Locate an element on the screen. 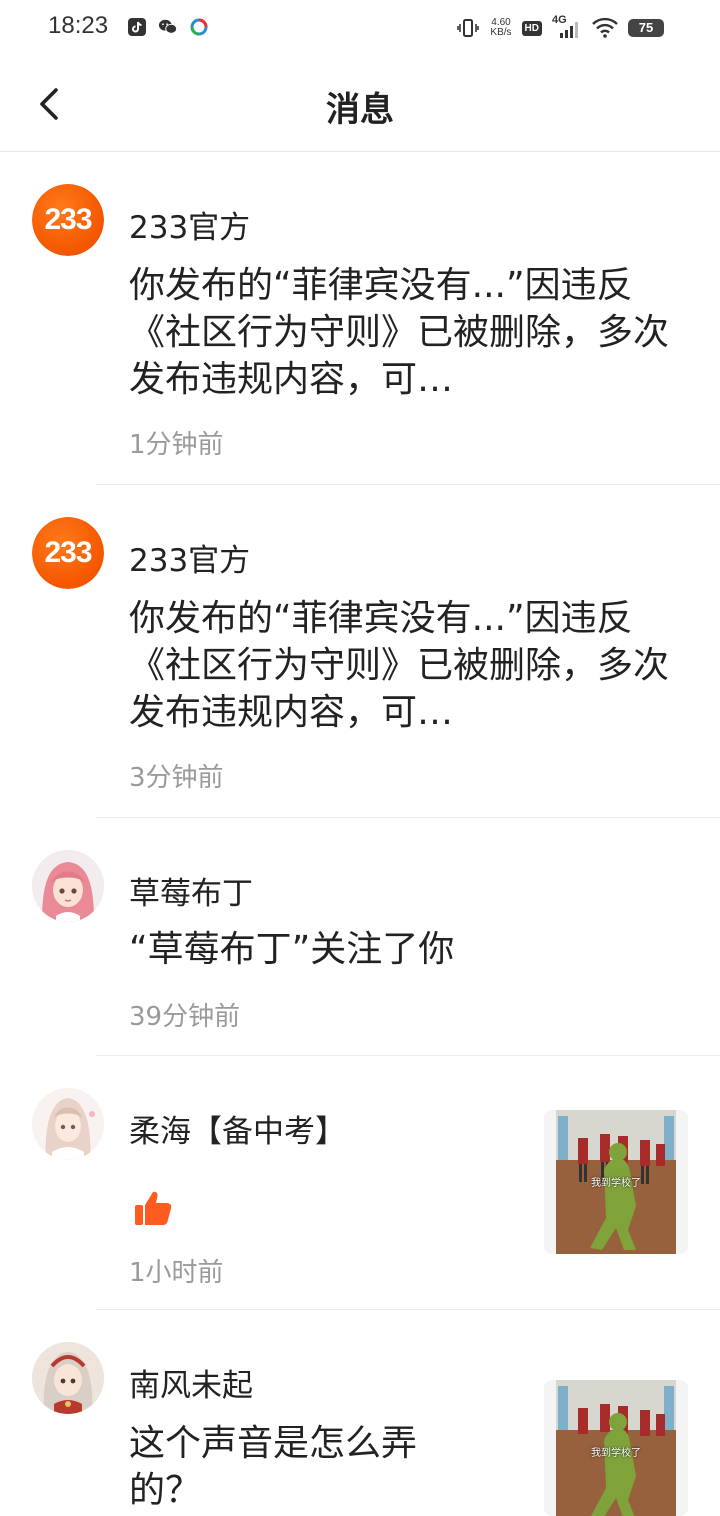 This screenshot has height=1516, width=720. cellular-signal: 4G is located at coordinates (567, 27).